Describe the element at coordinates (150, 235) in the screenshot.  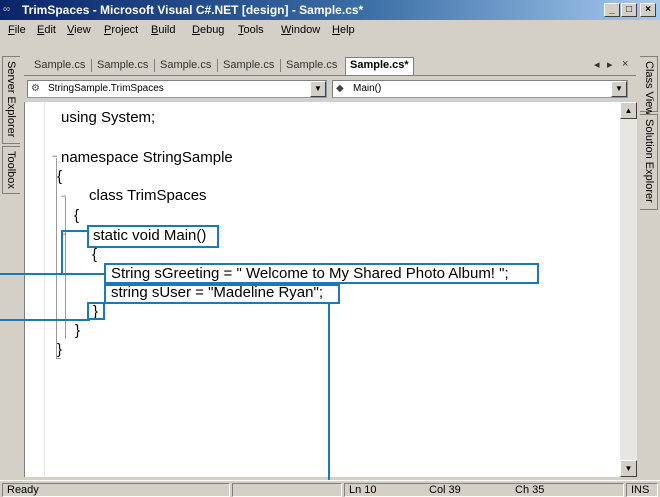
I see `code-method: static void Main()` at that location.